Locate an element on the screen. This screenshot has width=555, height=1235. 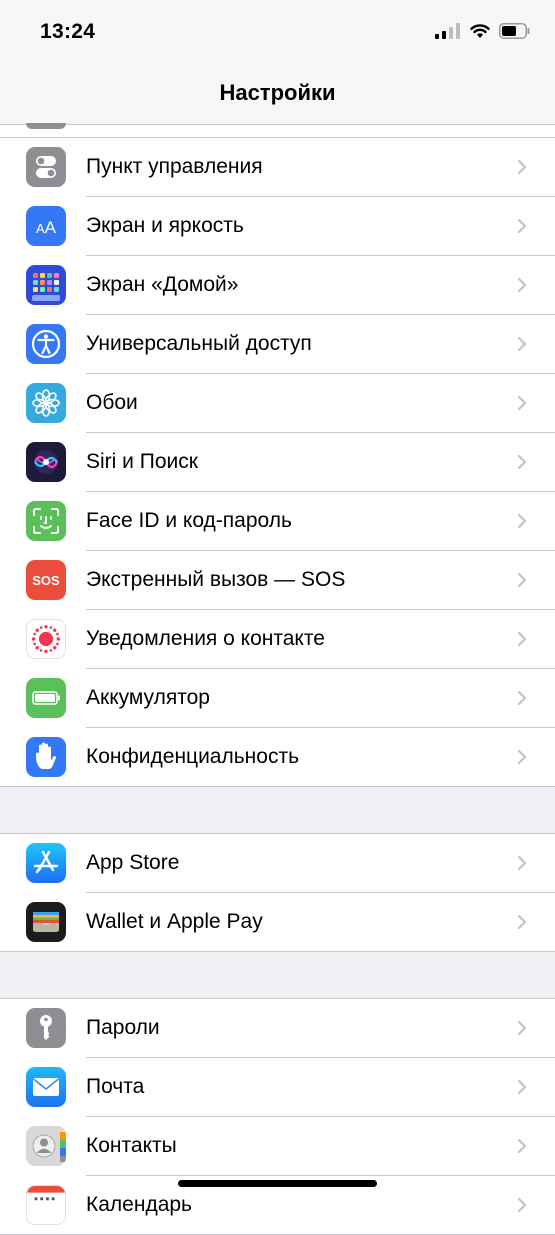
wifi-icon is located at coordinates (480, 33).